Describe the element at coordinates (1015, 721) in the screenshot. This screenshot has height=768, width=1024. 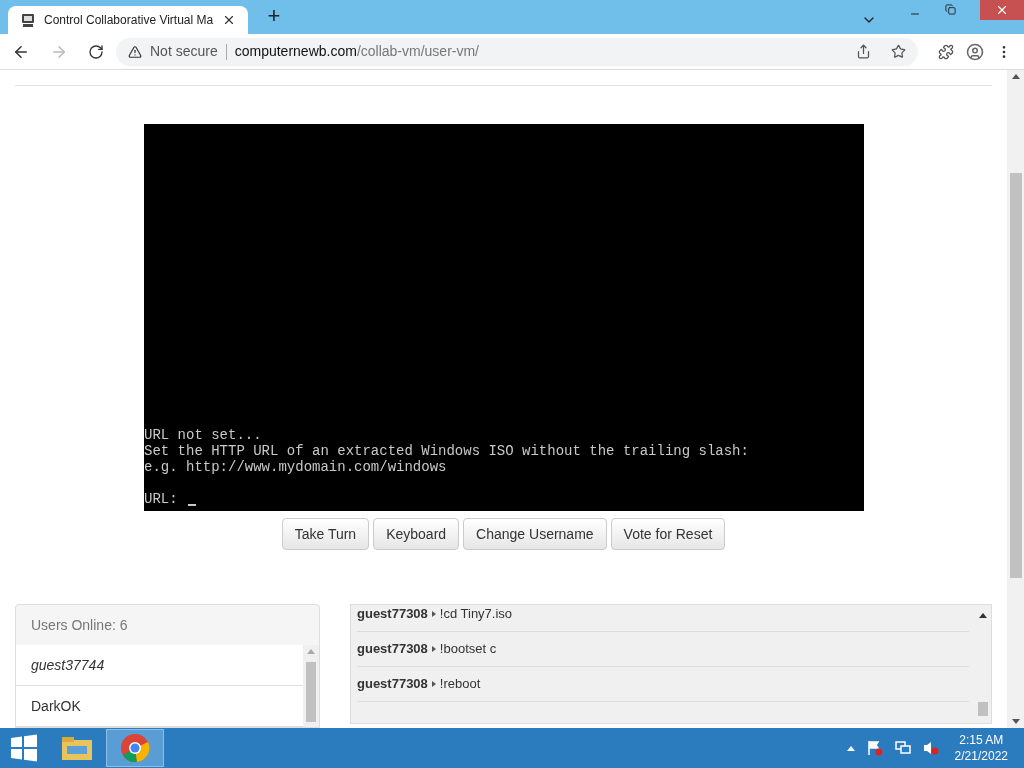
I see `scroll-down-icon` at that location.